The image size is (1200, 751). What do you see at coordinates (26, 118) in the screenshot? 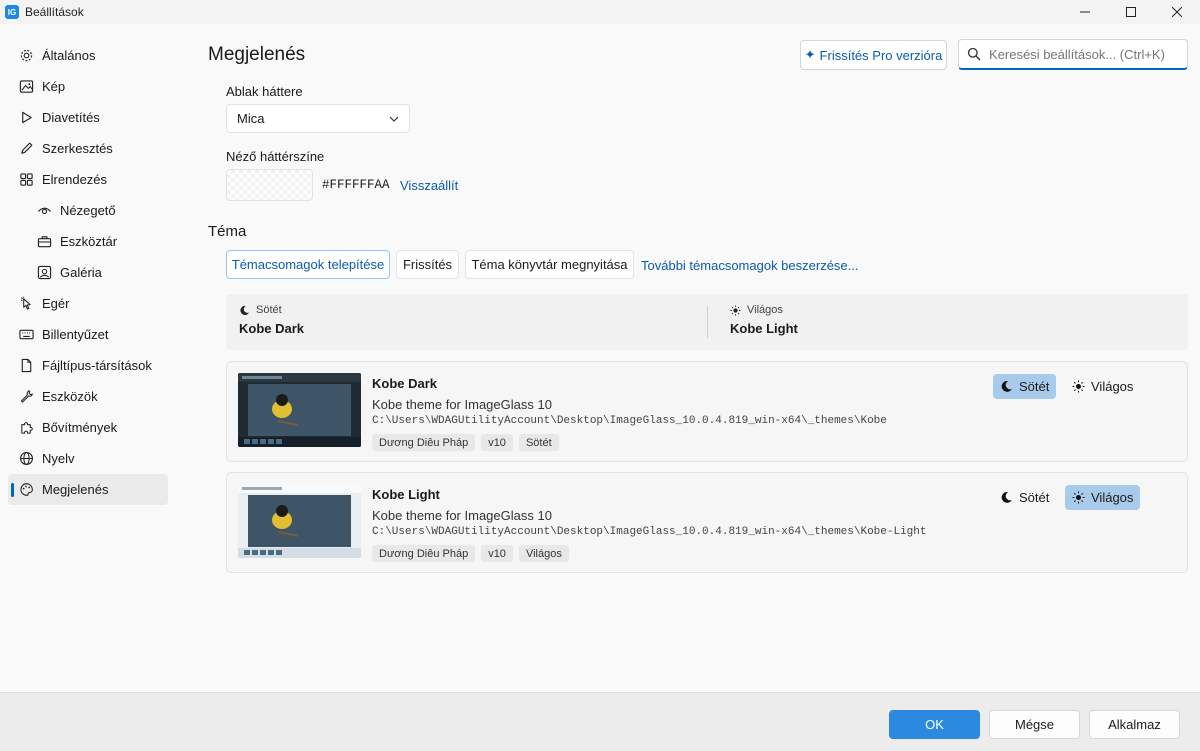
I see `play-icon` at bounding box center [26, 118].